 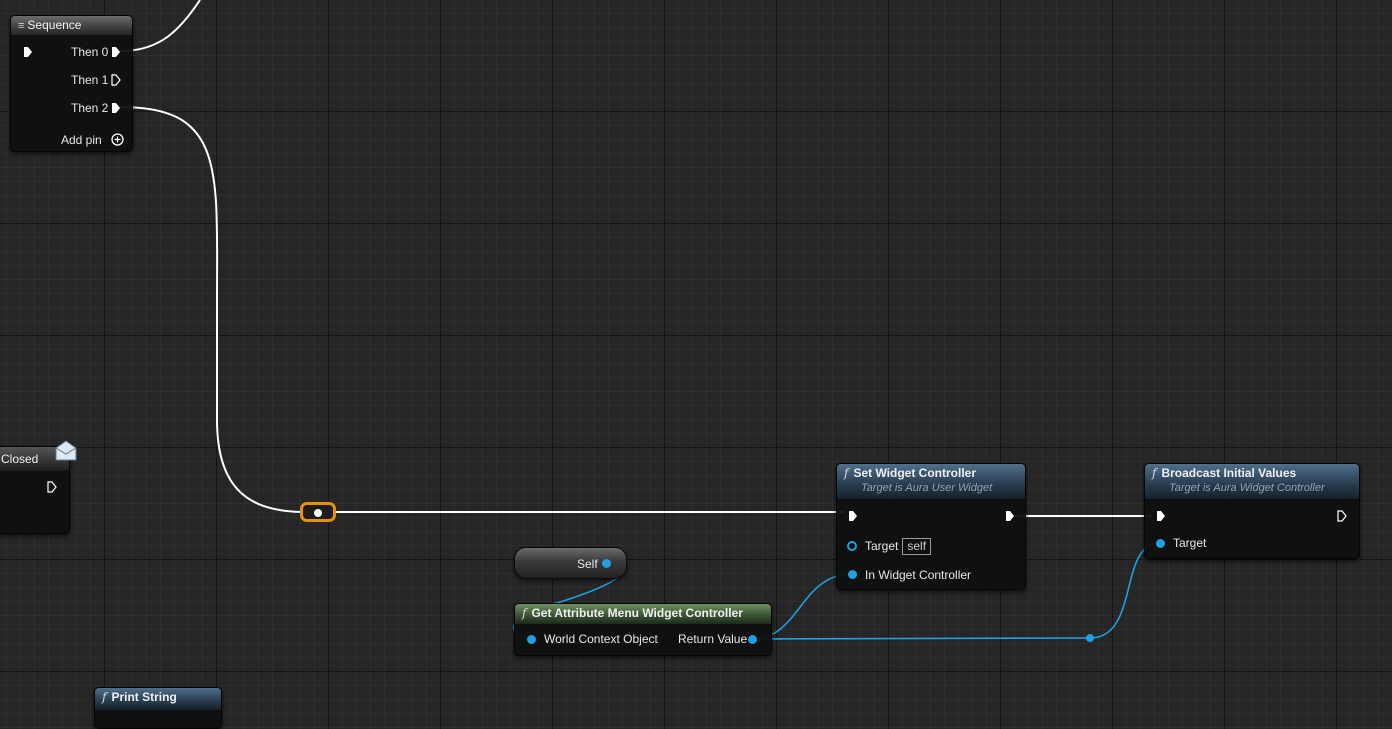 What do you see at coordinates (1160, 543) in the screenshot?
I see `broadcast-target-pin` at bounding box center [1160, 543].